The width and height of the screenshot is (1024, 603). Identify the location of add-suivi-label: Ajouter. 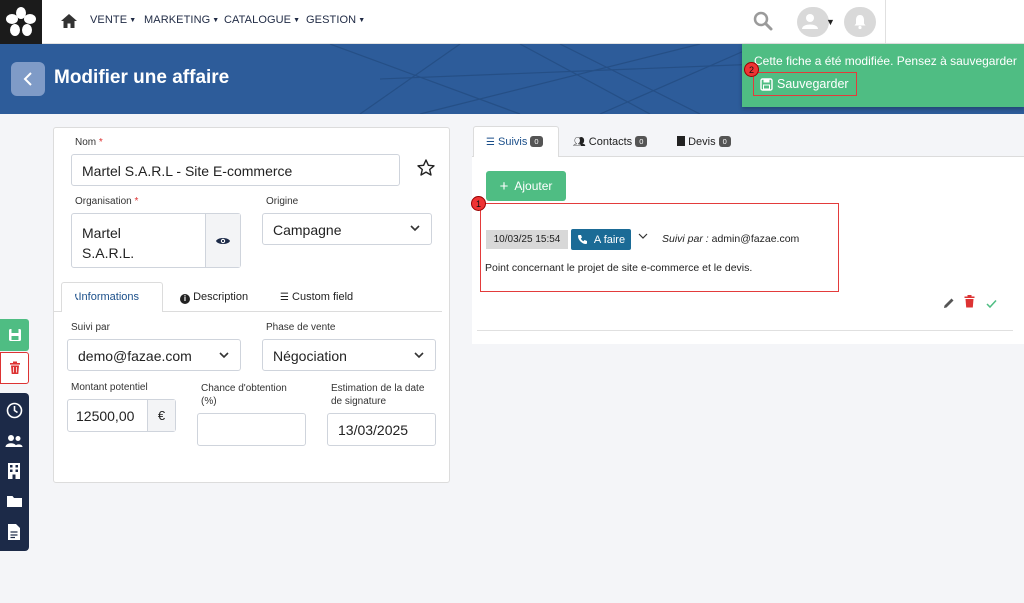
(533, 186).